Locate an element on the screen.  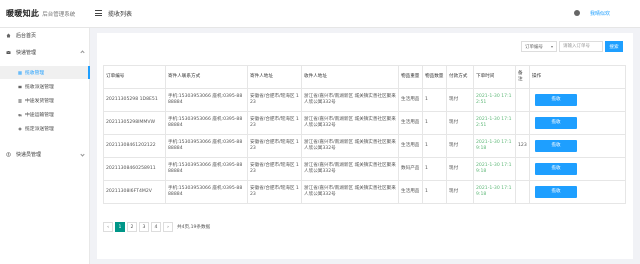
sidebar-item-label: 快递管理 is located at coordinates (26, 52).